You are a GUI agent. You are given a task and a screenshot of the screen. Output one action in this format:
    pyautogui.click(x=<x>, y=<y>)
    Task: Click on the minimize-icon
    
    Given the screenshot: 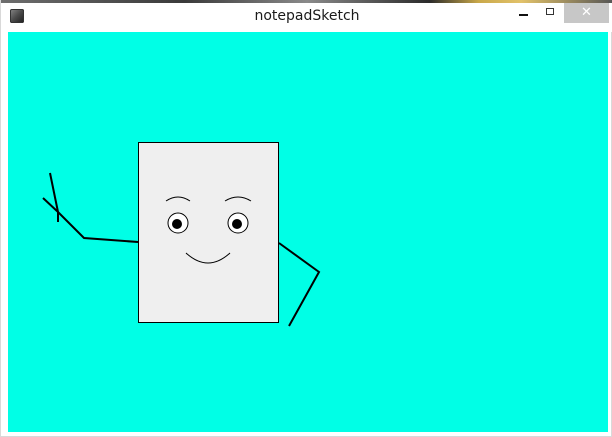 What is the action you would take?
    pyautogui.click(x=523, y=15)
    